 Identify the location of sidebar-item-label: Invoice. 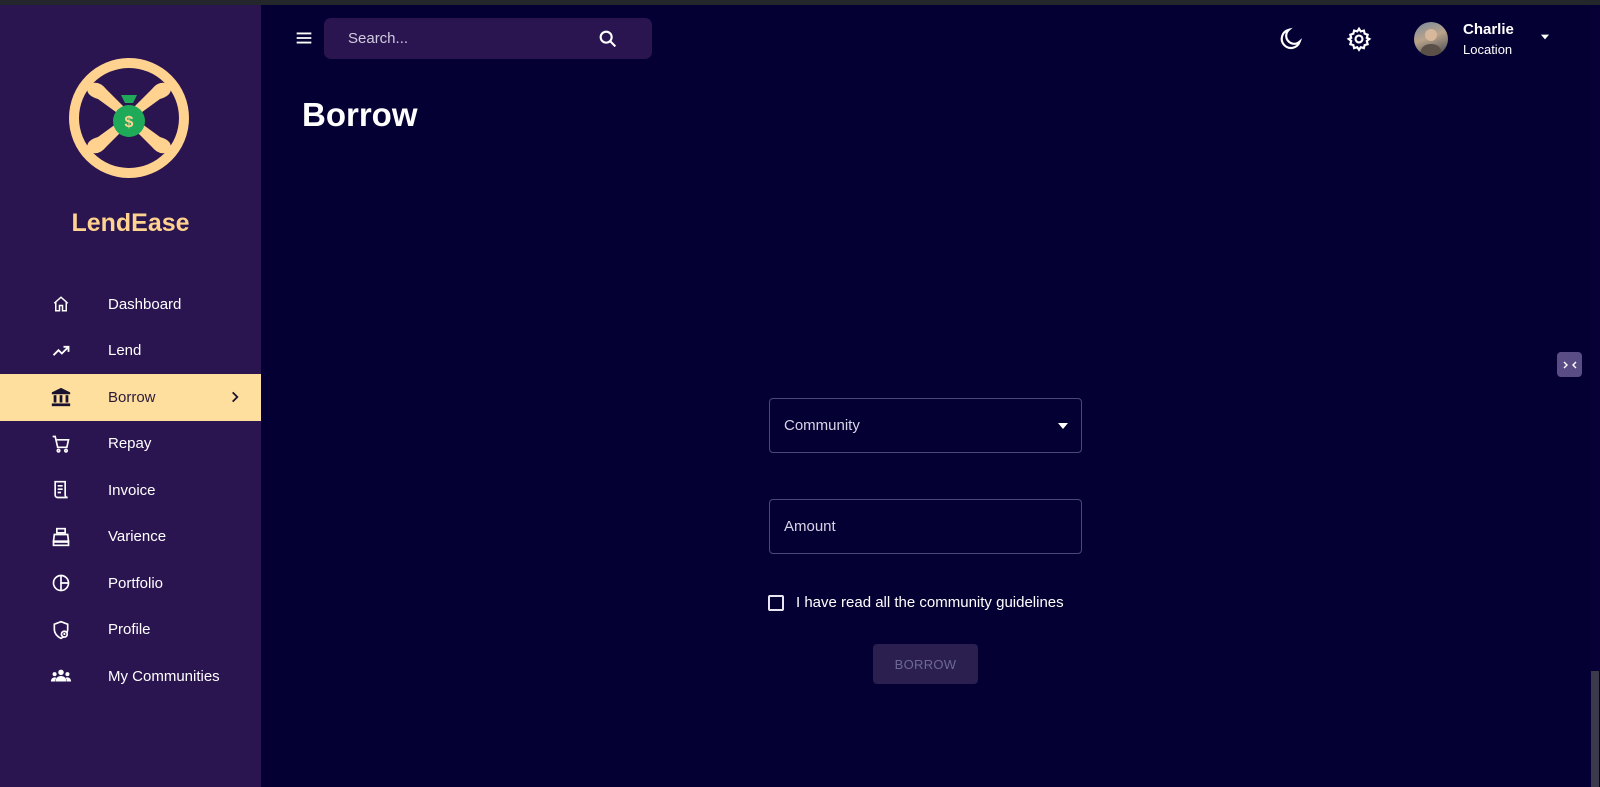
(132, 490).